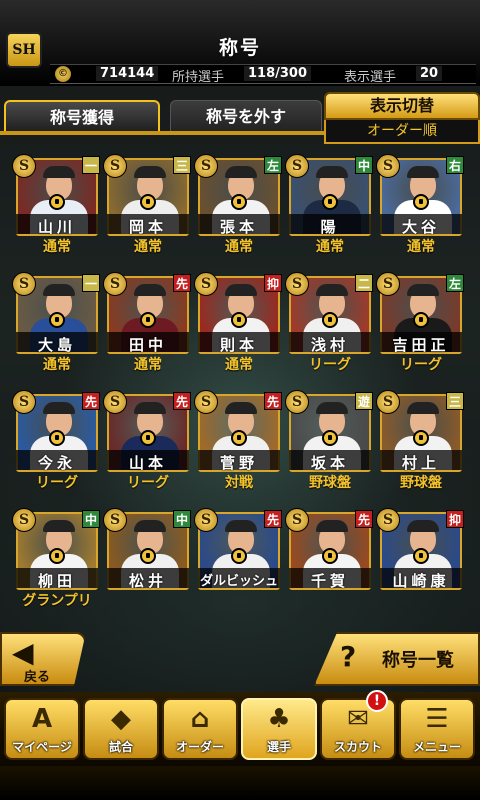  I want to click on player-card: 村上 野球盤 三 S, so click(421, 438).